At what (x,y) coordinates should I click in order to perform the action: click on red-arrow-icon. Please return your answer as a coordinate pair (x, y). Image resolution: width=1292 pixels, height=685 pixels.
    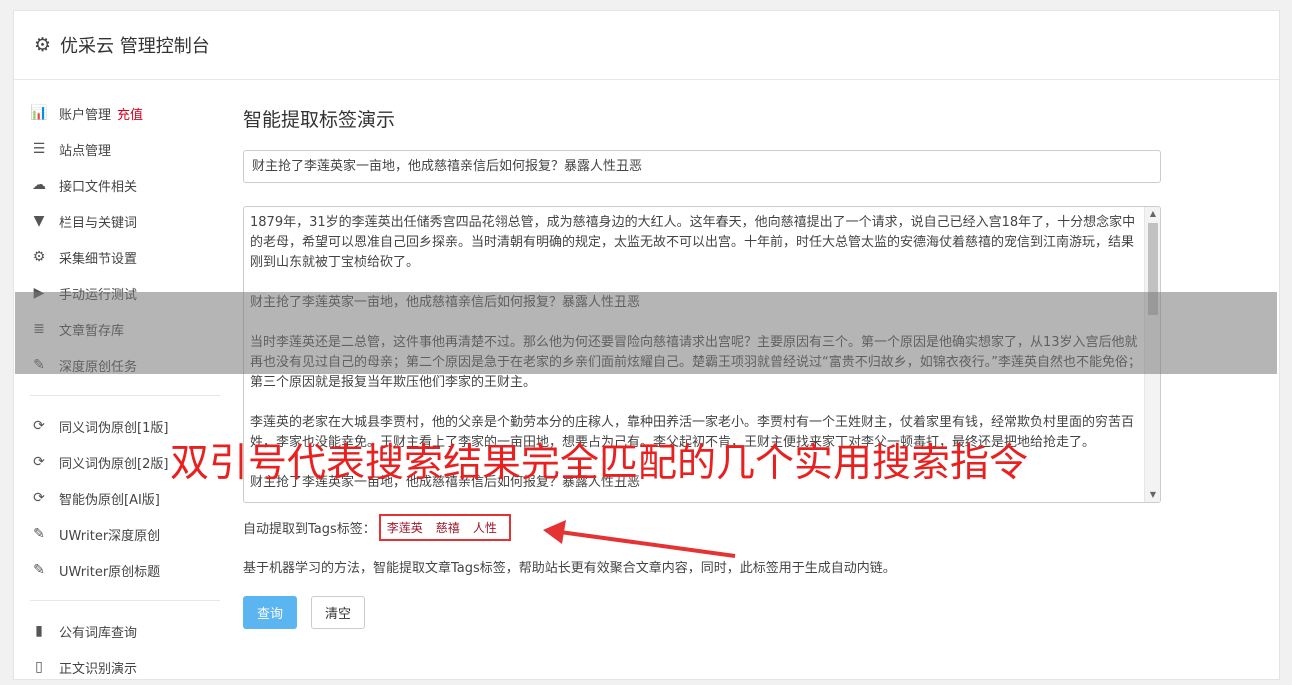
    Looking at the image, I should click on (639, 539).